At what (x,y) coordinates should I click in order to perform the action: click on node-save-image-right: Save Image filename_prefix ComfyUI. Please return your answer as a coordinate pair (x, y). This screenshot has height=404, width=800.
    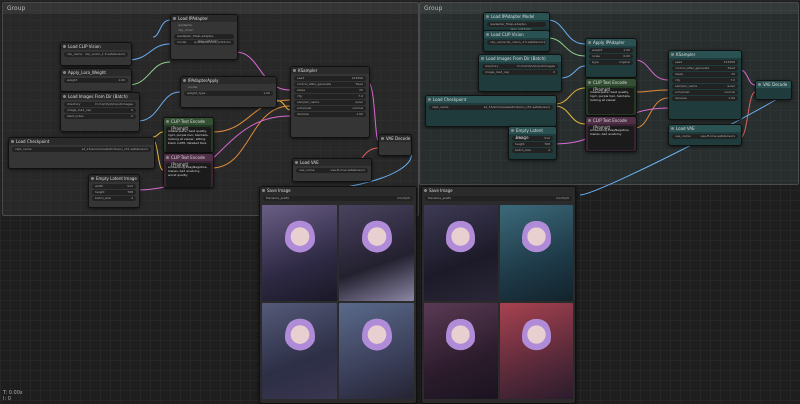
    Looking at the image, I should click on (498, 295).